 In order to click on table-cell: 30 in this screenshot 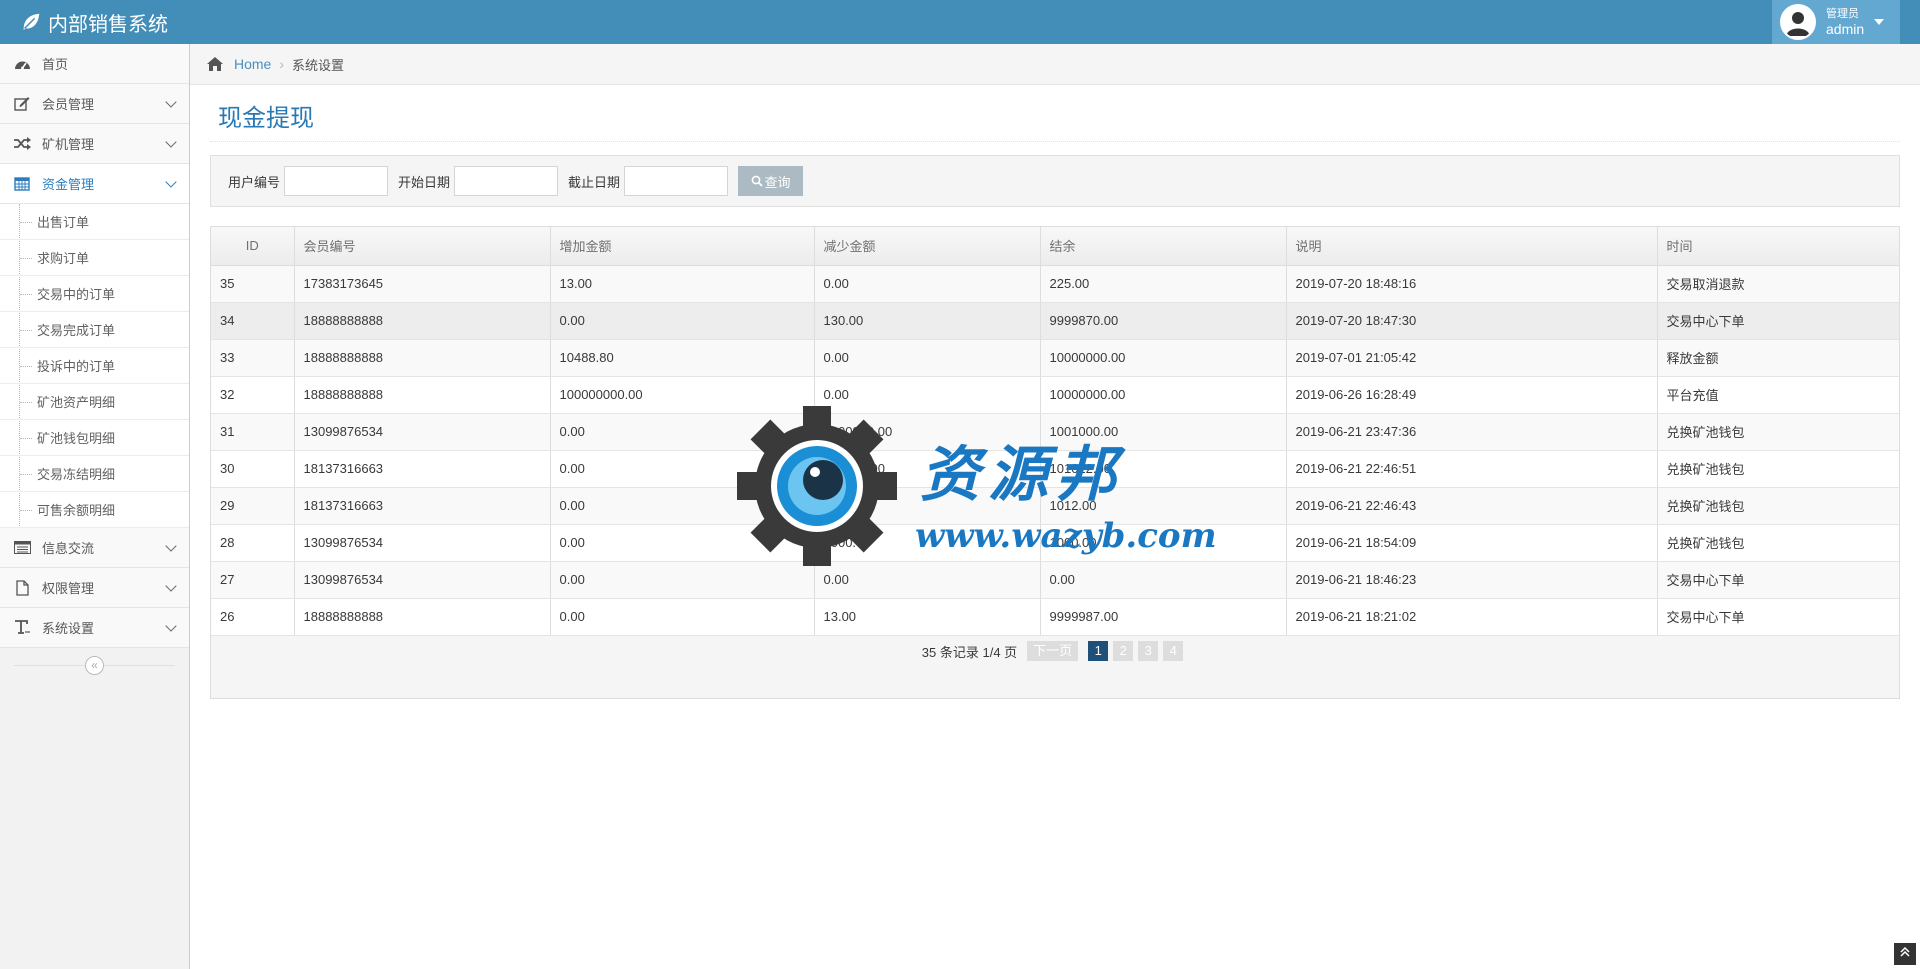, I will do `click(253, 469)`.